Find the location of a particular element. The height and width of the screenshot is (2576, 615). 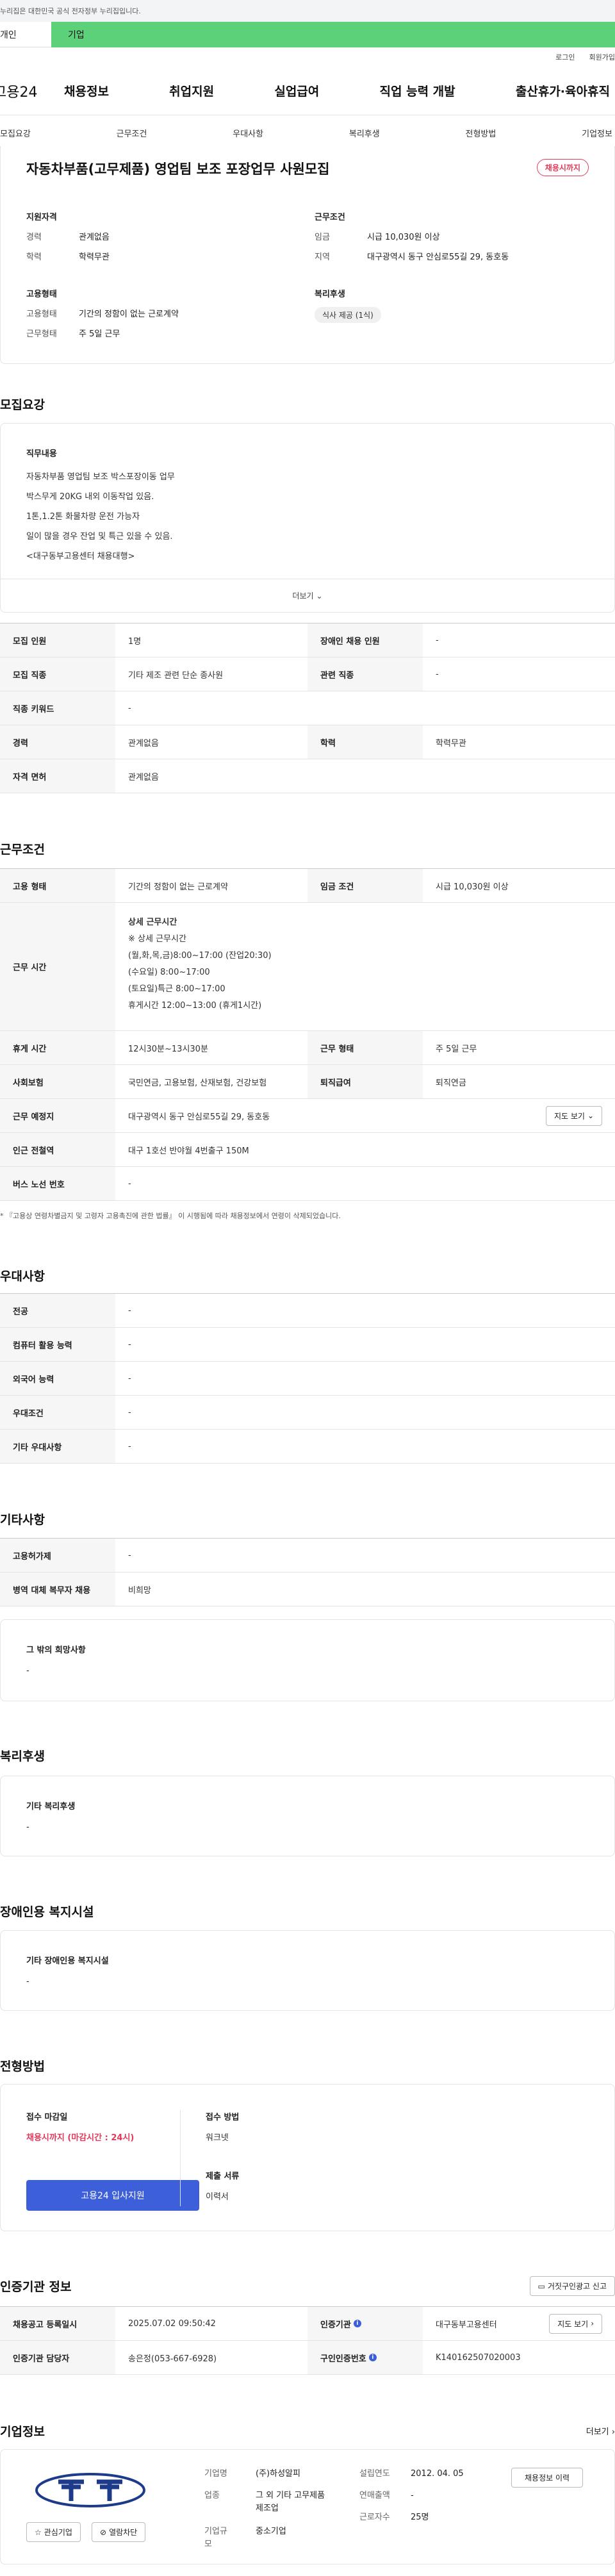

more-button: 더보기 ⌄ is located at coordinates (307, 595).